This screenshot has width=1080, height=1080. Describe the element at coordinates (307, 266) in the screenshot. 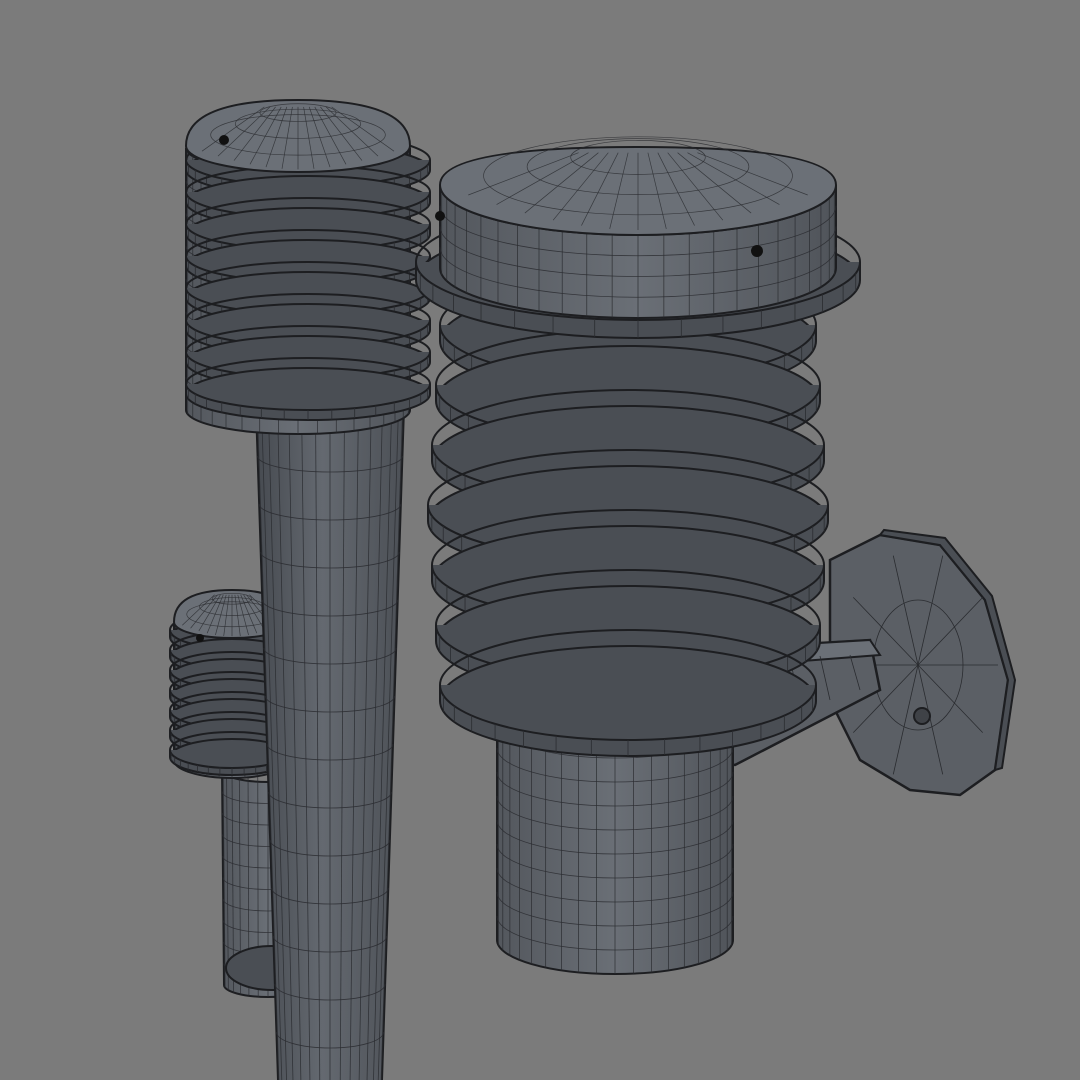

I see `tall-bollard-head` at that location.